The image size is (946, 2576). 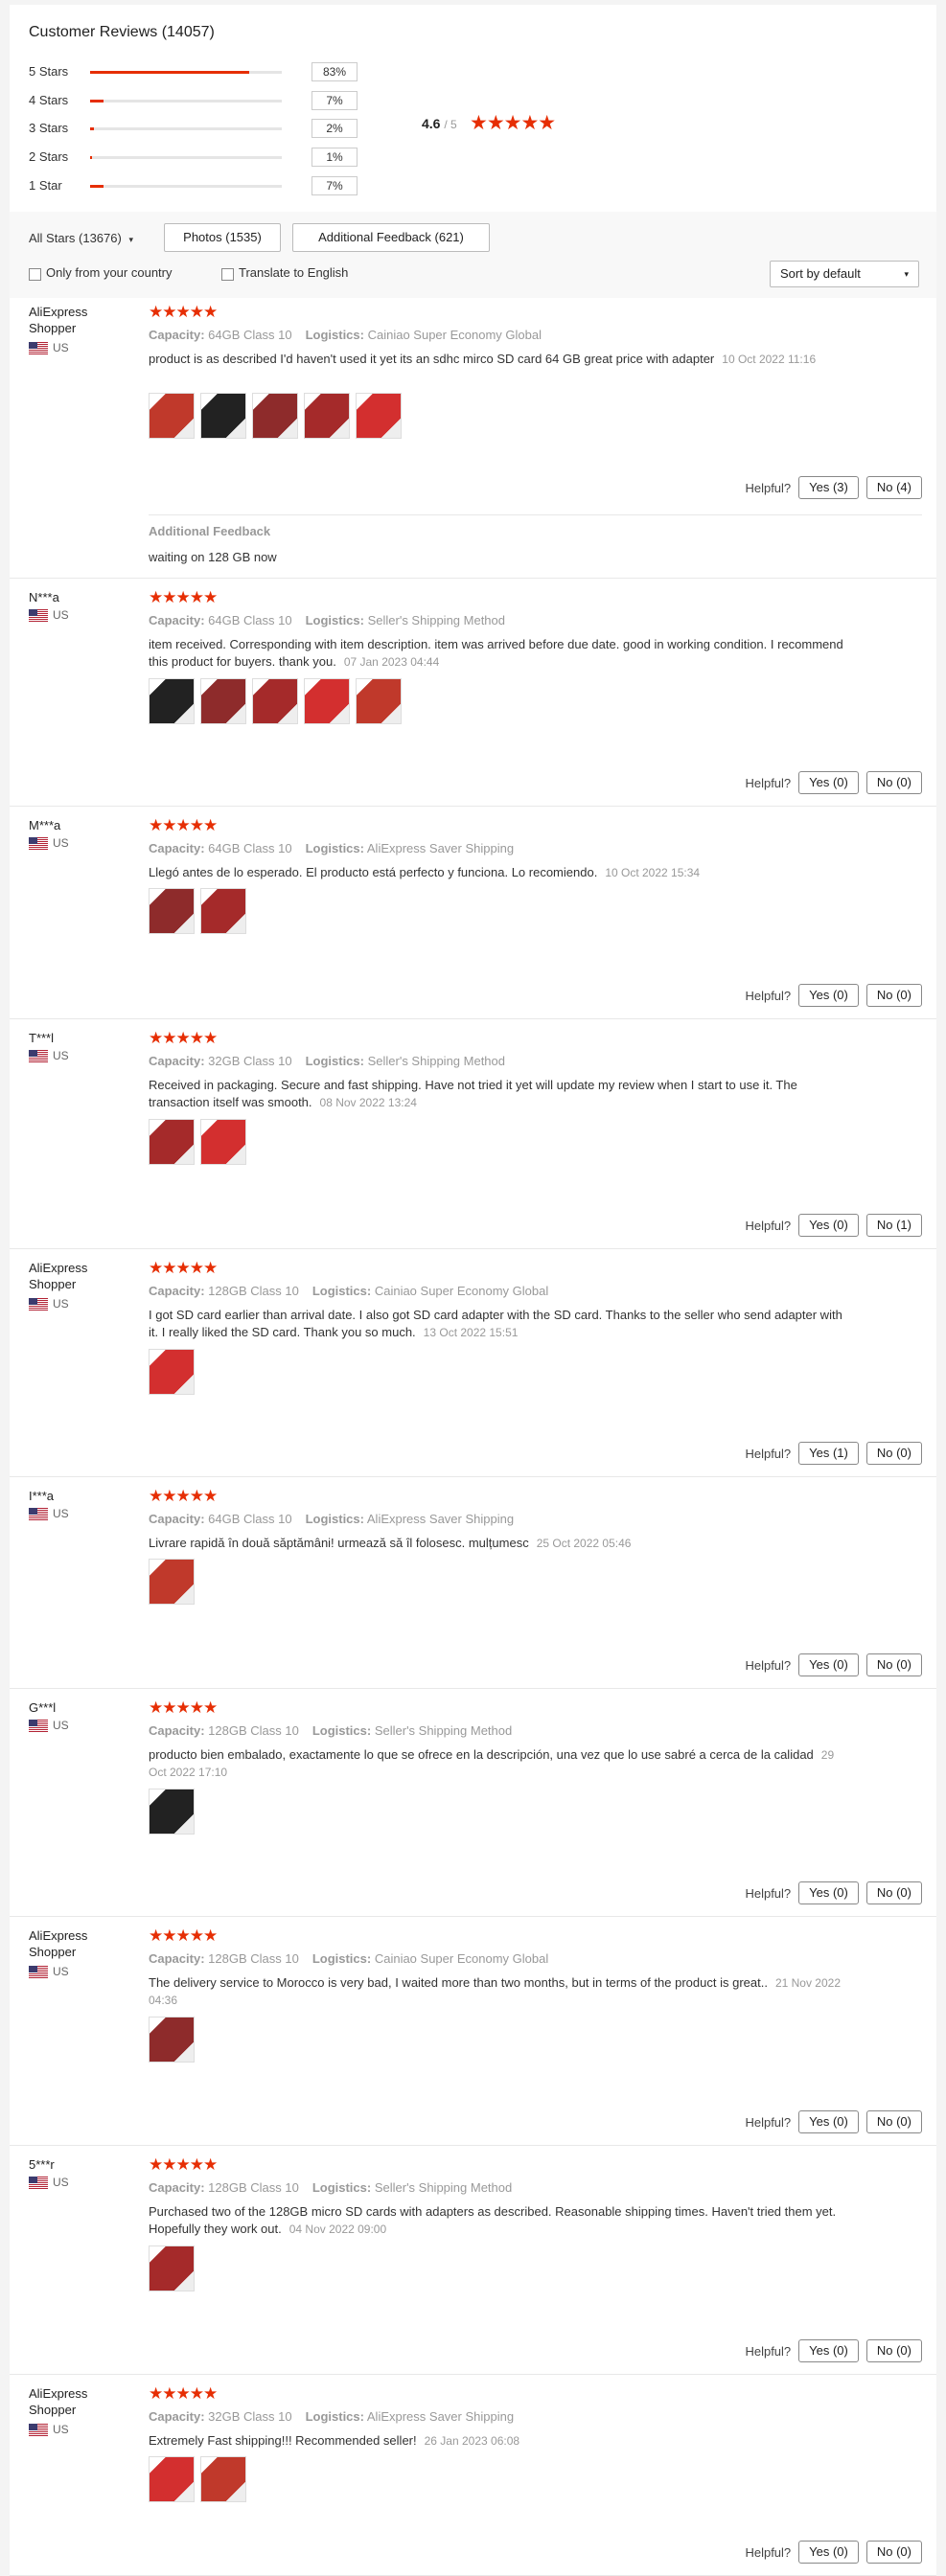 What do you see at coordinates (391, 237) in the screenshot?
I see `additional-feedback-filter-button: Additional Feedback (621)` at bounding box center [391, 237].